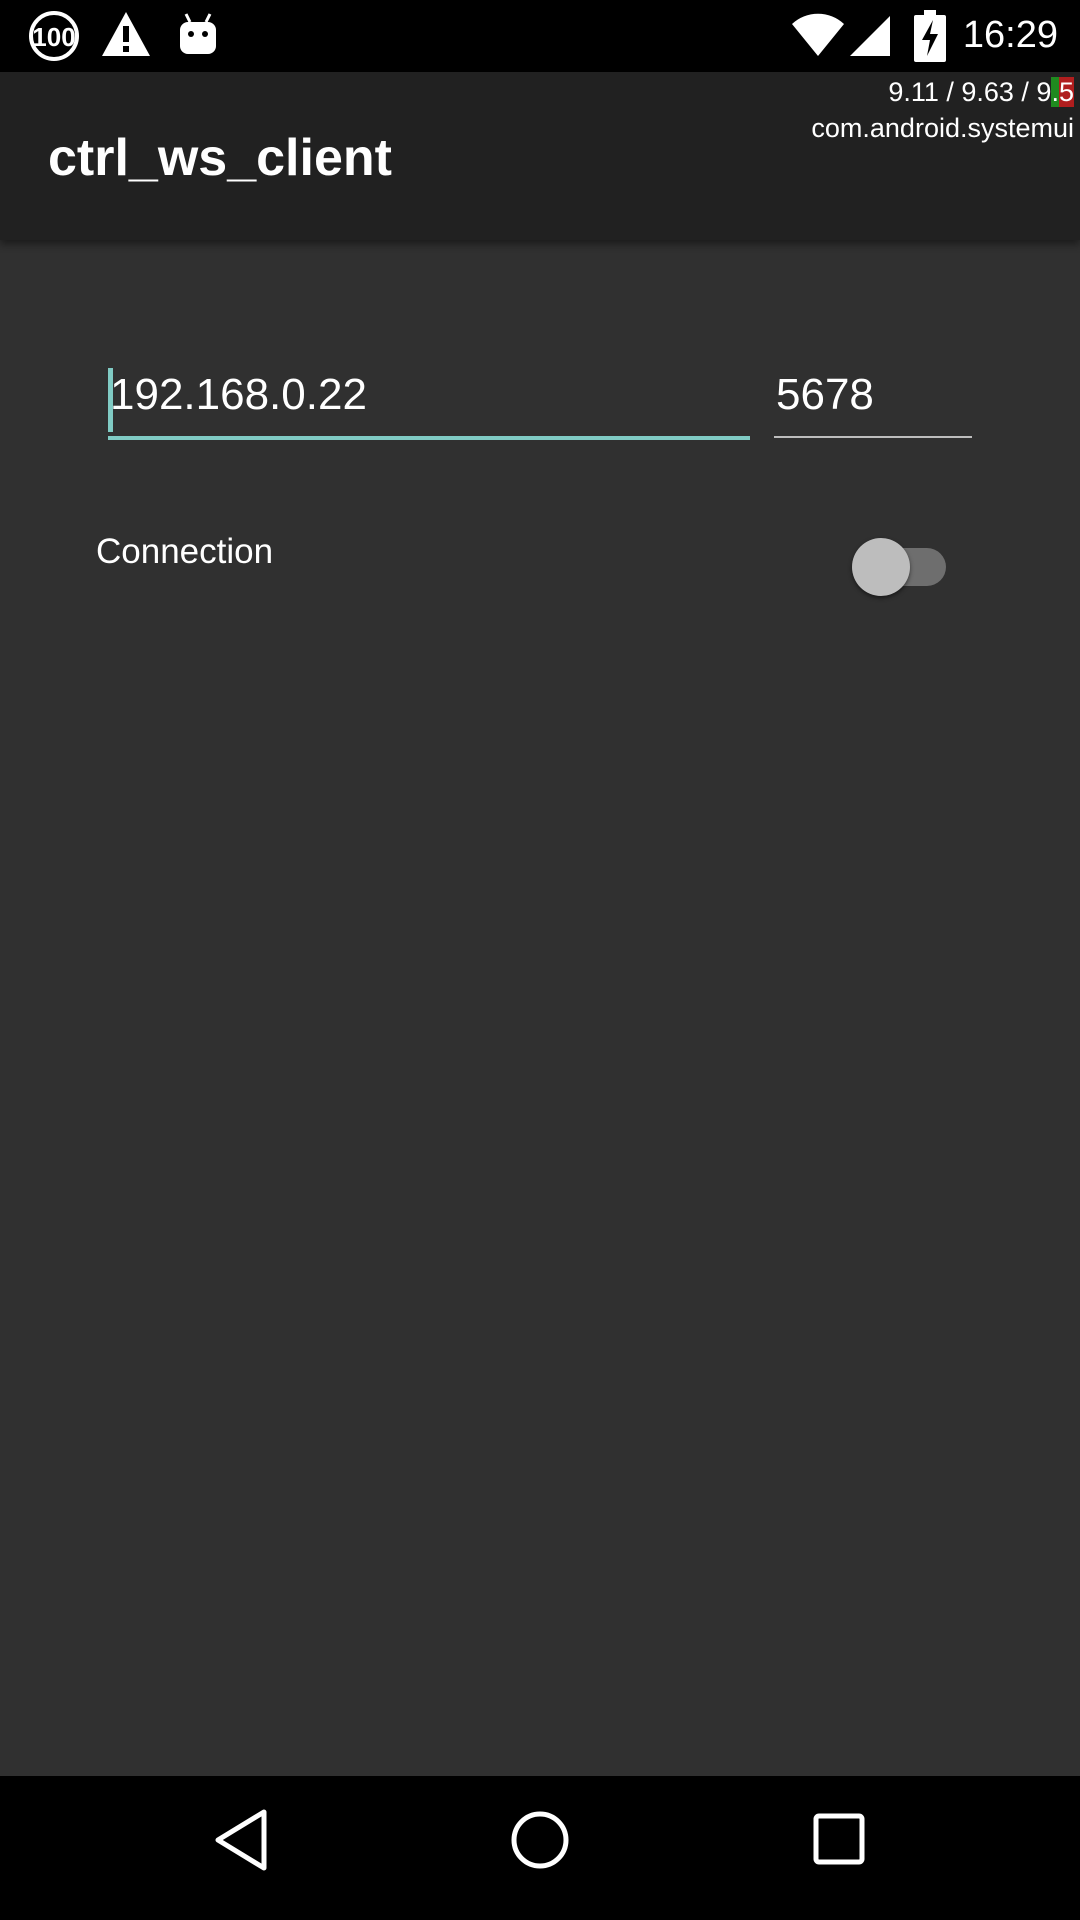 This screenshot has width=1080, height=1920. Describe the element at coordinates (526, 558) in the screenshot. I see `connection-row: Connection` at that location.